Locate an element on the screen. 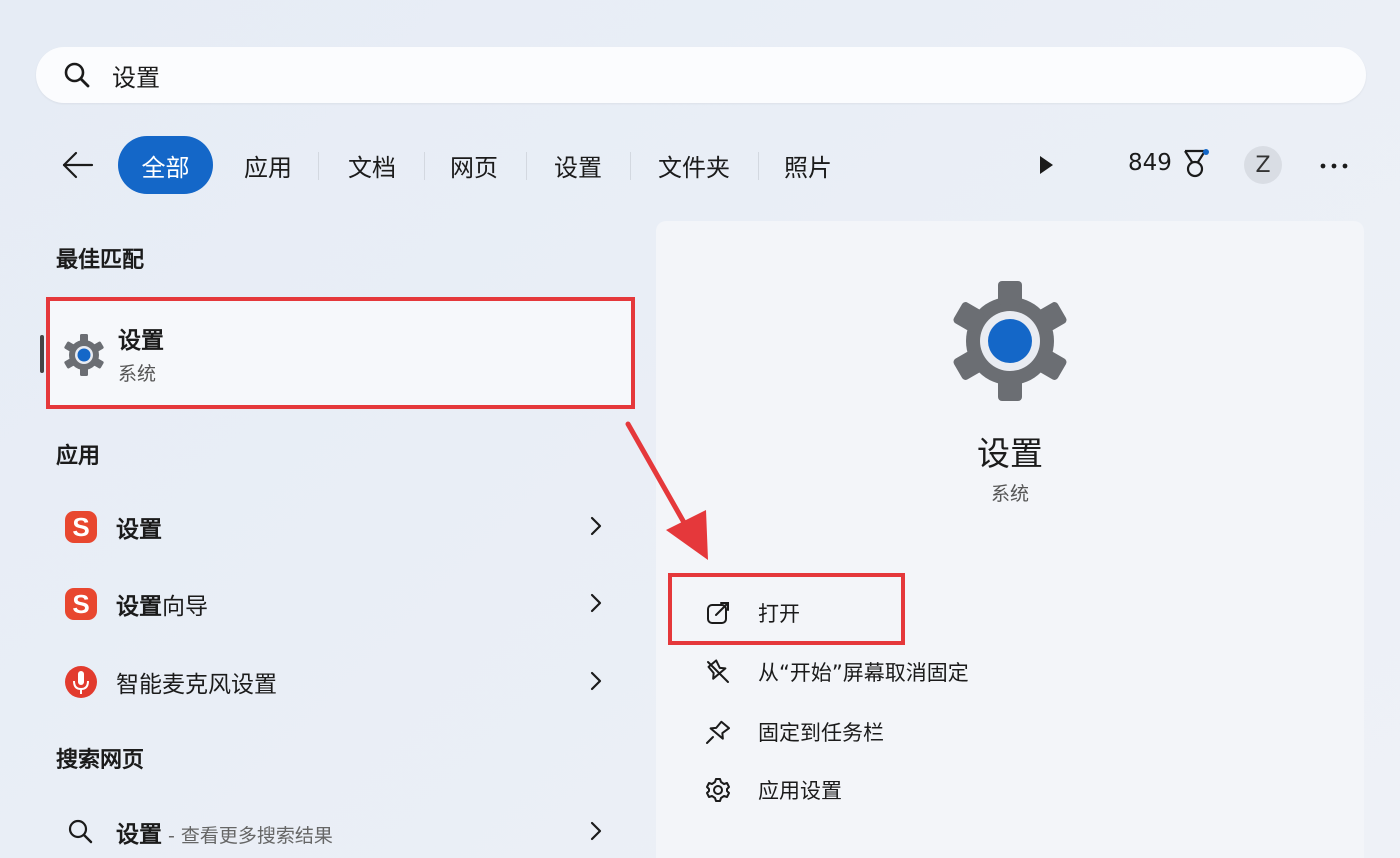 The image size is (1400, 858). detail-title: 设置 is located at coordinates (1010, 453).